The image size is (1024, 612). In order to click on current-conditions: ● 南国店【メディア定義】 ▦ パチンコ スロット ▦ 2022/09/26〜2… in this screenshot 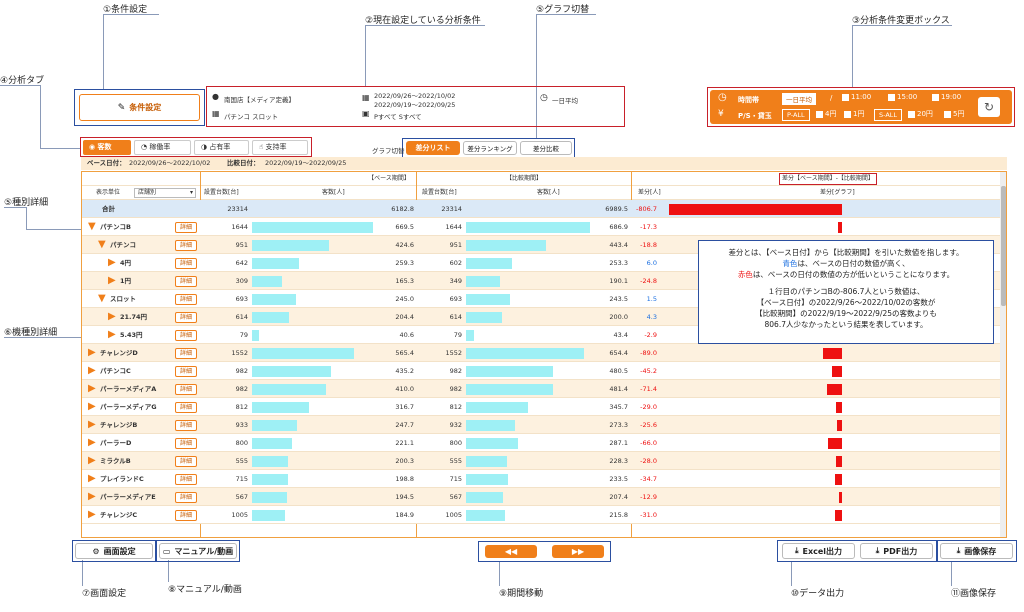, I will do `click(395, 106)`.